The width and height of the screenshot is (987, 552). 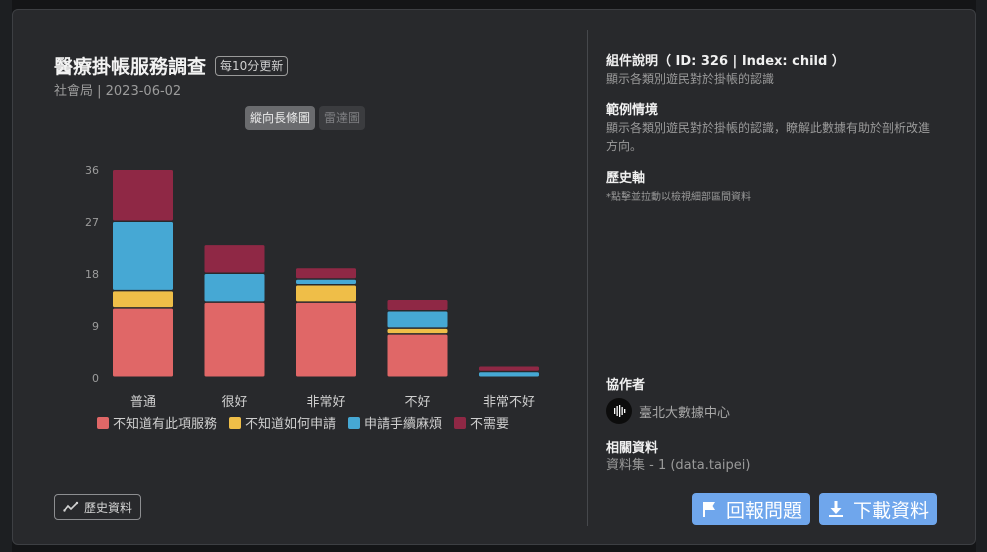 What do you see at coordinates (234, 402) in the screenshot?
I see `x-category-label-1: 很好` at bounding box center [234, 402].